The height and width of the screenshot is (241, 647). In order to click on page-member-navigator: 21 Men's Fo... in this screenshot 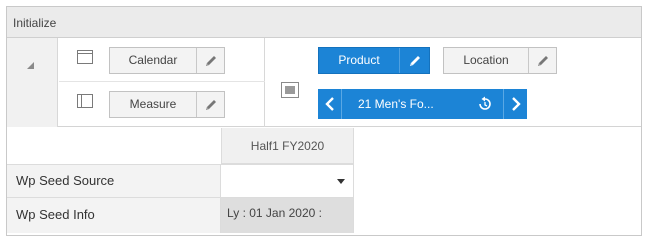, I will do `click(422, 104)`.